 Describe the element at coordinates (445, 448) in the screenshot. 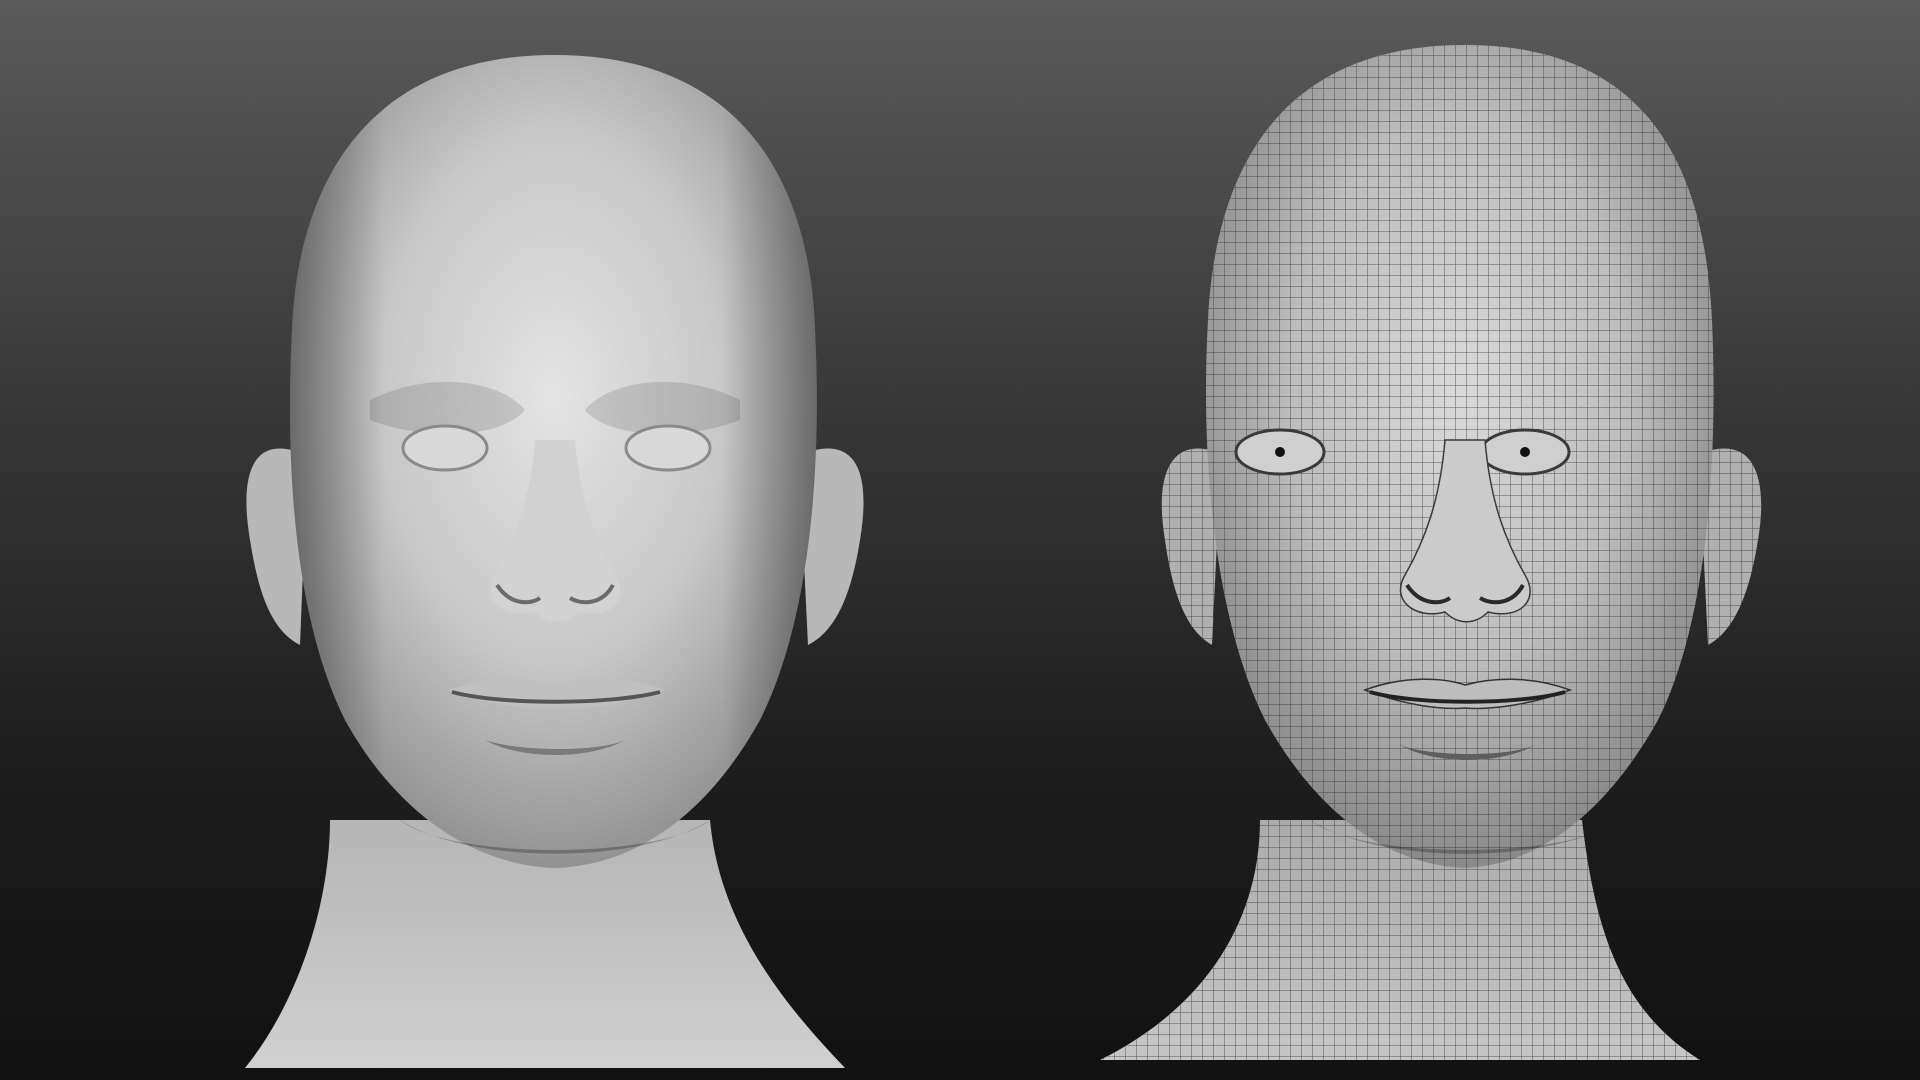

I see `left-eye` at that location.